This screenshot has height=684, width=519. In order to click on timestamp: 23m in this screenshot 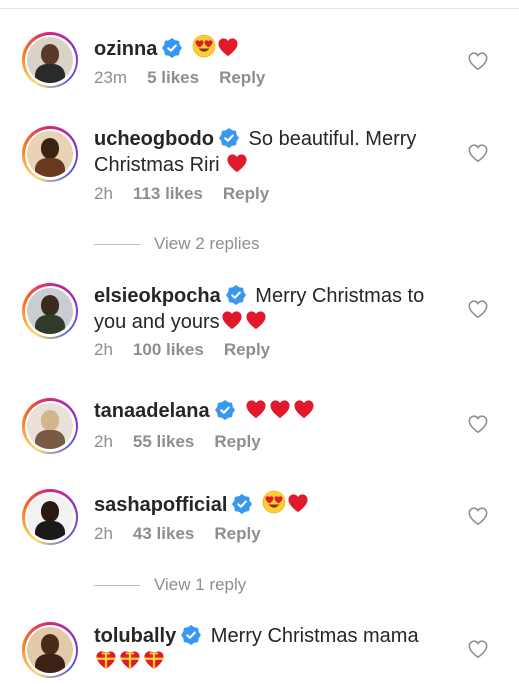, I will do `click(111, 77)`.